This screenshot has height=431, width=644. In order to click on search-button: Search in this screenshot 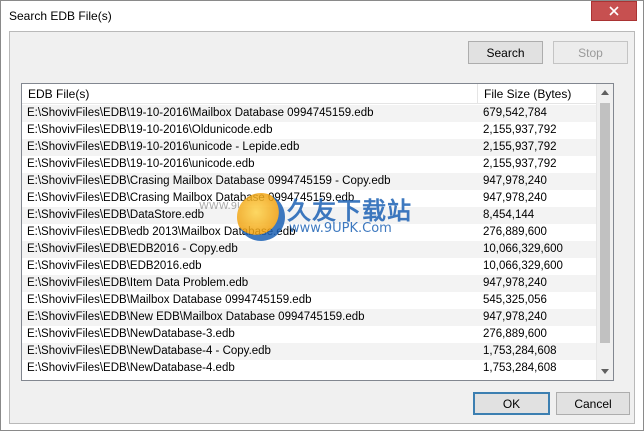, I will do `click(505, 52)`.